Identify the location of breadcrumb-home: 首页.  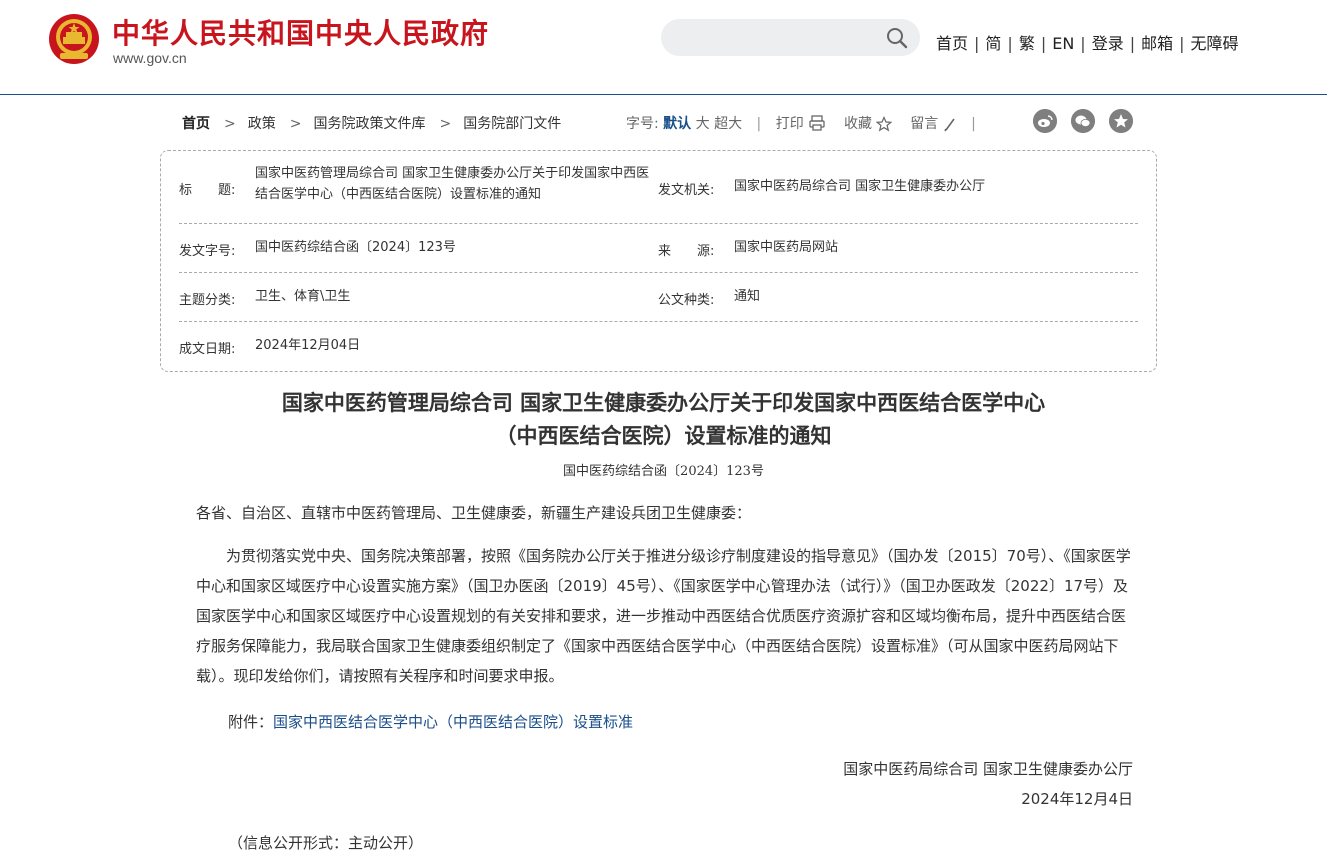
(196, 124).